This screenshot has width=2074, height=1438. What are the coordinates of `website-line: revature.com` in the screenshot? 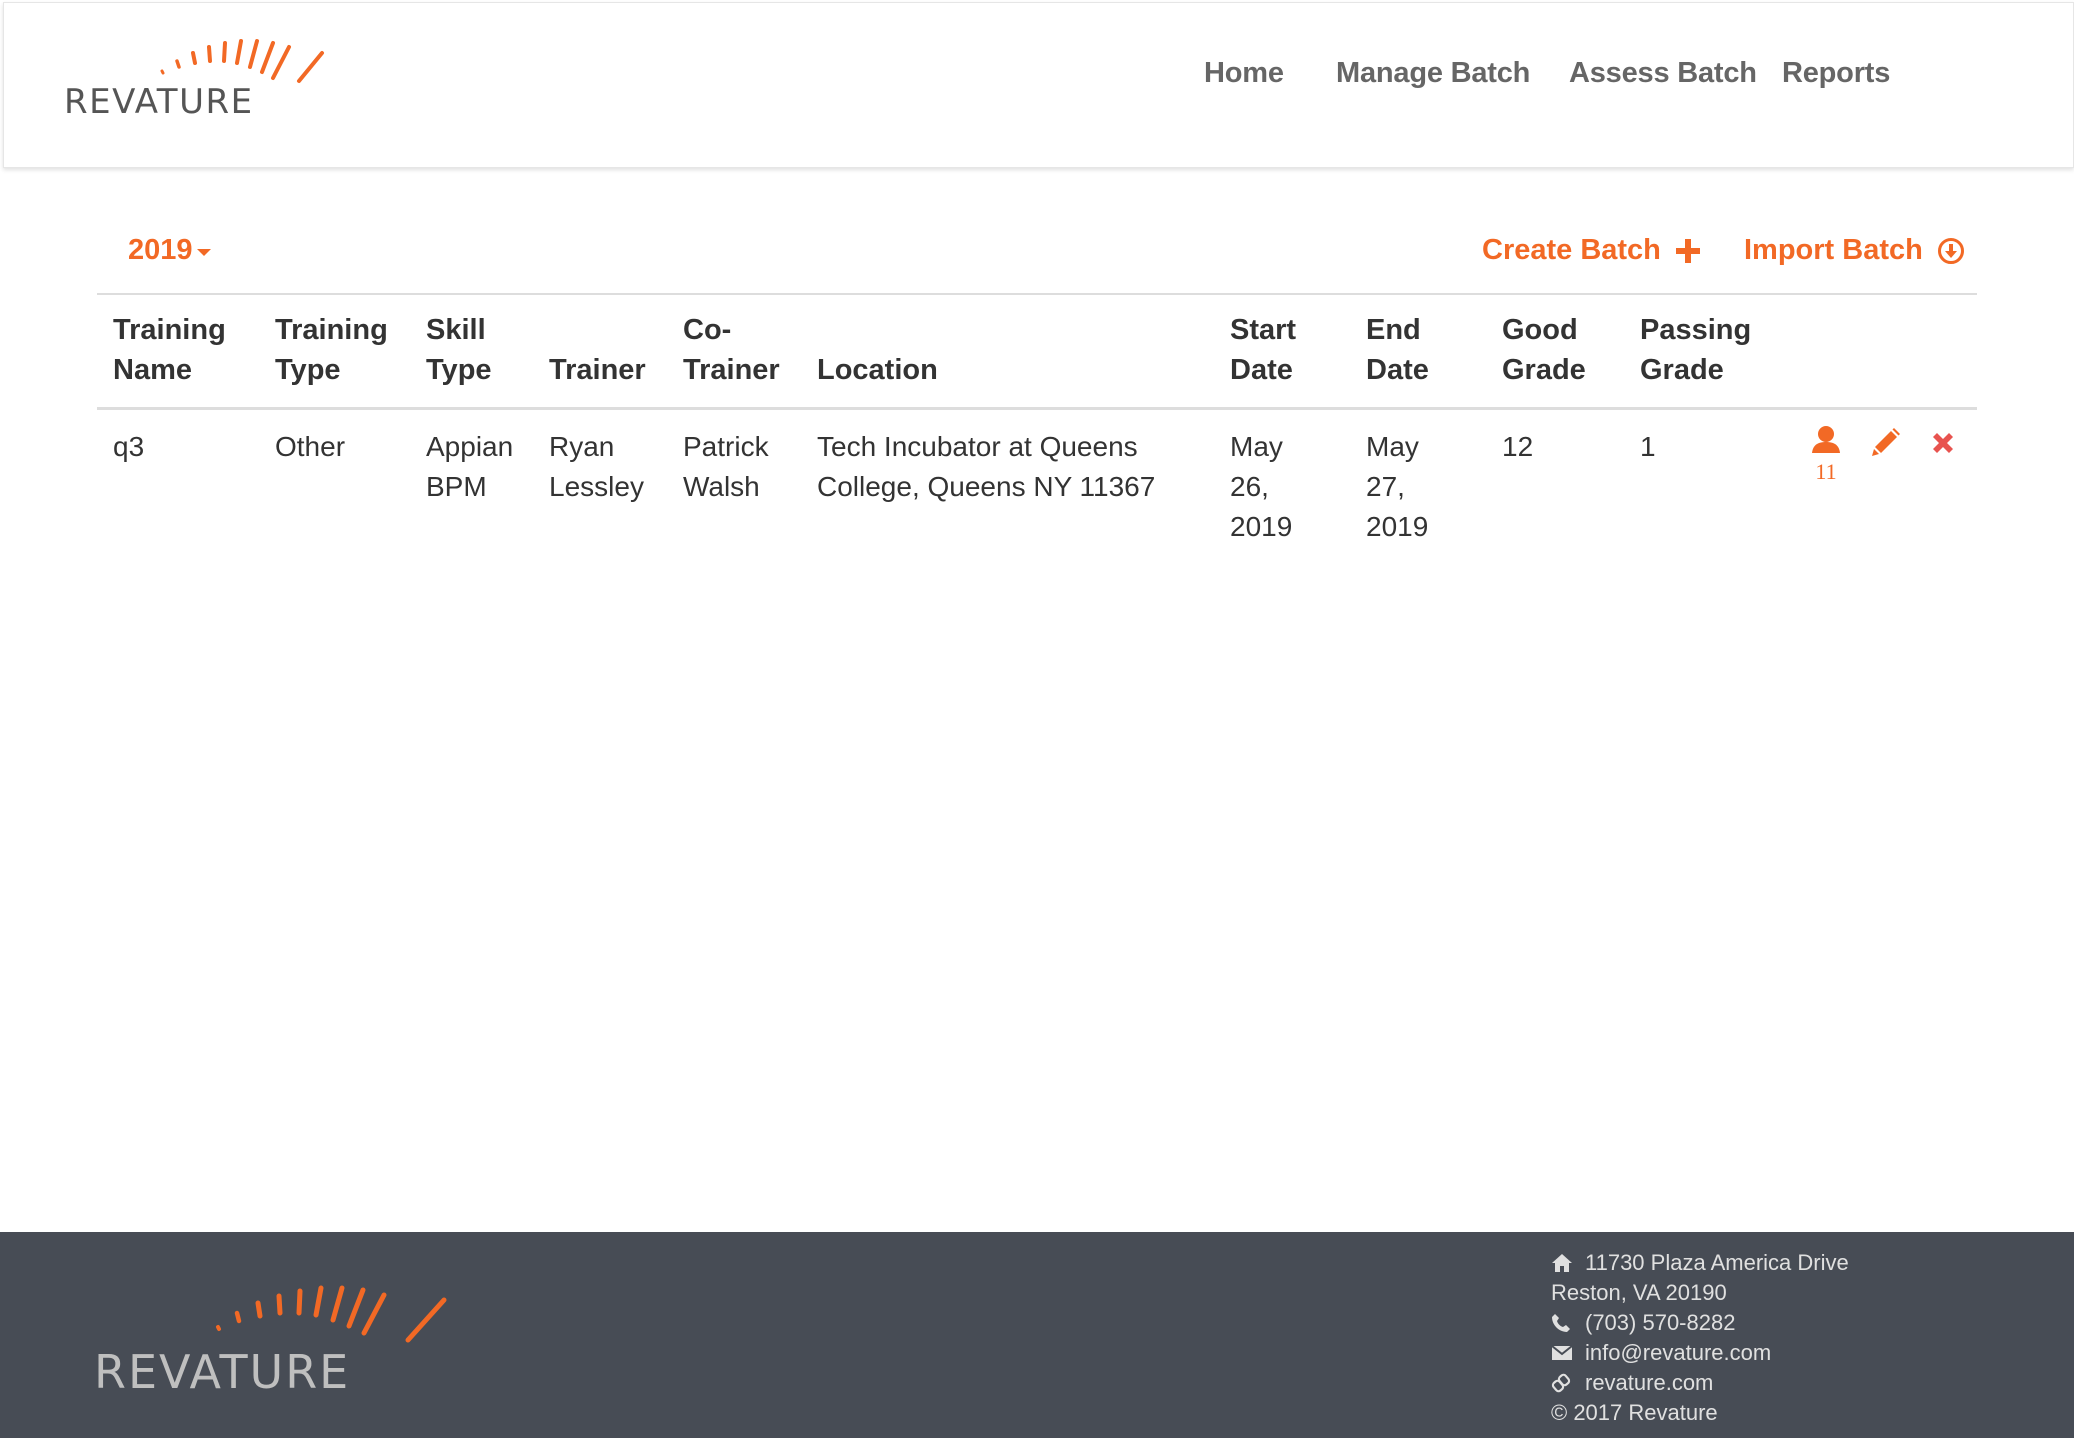 It's located at (1801, 1383).